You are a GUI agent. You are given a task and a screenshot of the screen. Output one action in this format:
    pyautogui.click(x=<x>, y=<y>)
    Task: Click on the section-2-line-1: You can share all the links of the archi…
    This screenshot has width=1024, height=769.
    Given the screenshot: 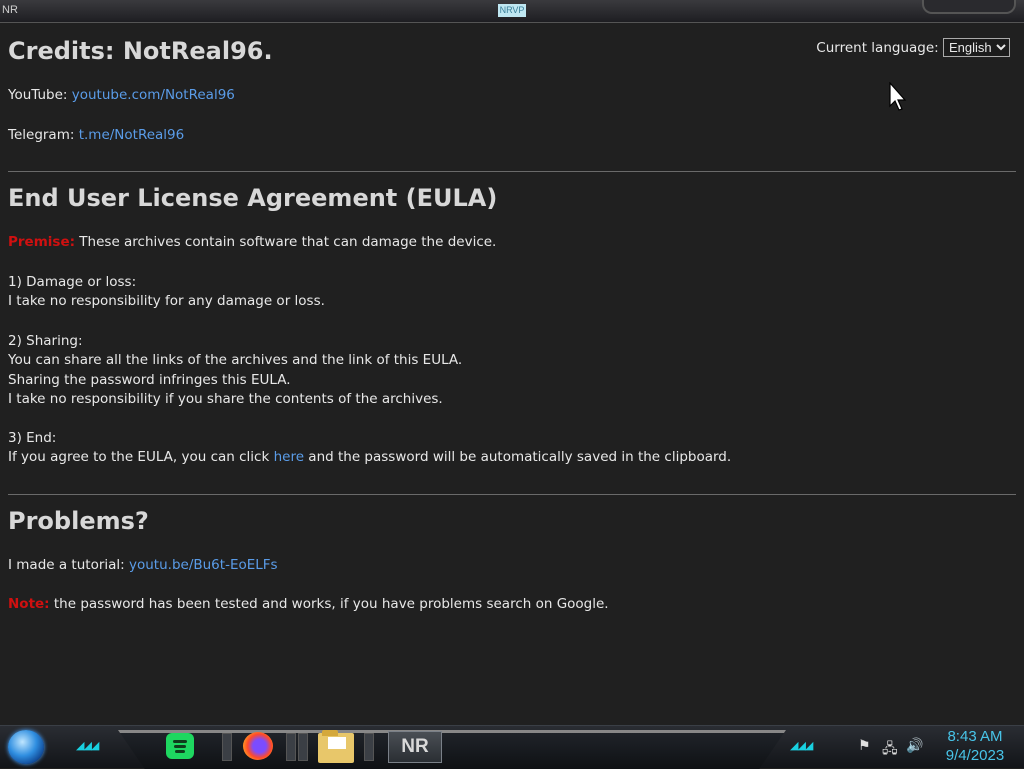 What is the action you would take?
    pyautogui.click(x=235, y=360)
    